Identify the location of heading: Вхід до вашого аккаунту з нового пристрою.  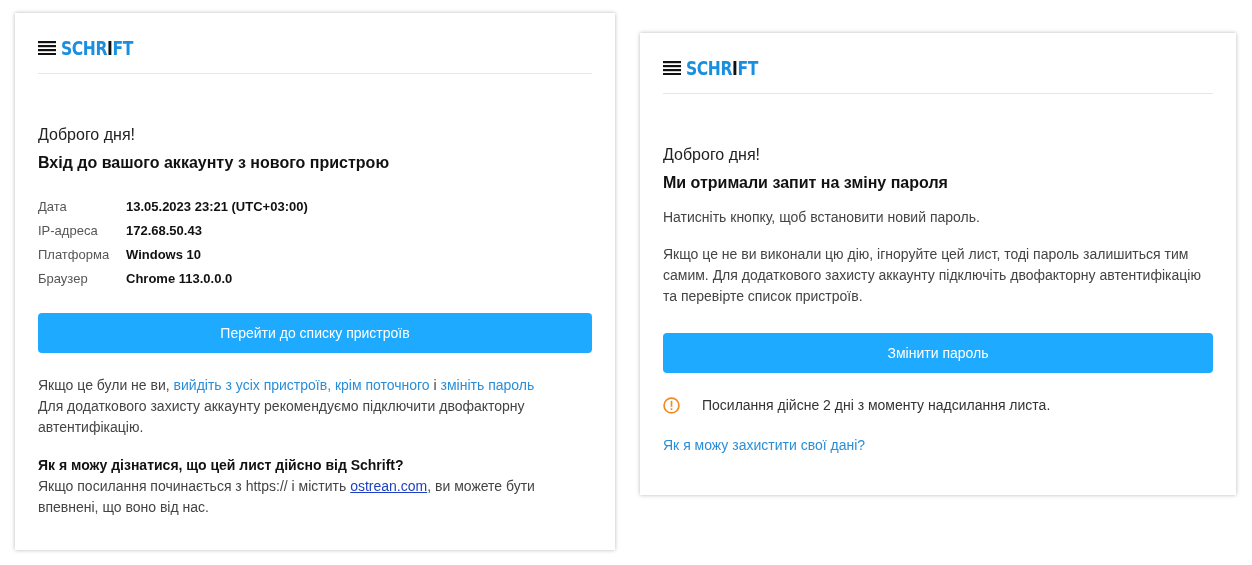
(214, 163).